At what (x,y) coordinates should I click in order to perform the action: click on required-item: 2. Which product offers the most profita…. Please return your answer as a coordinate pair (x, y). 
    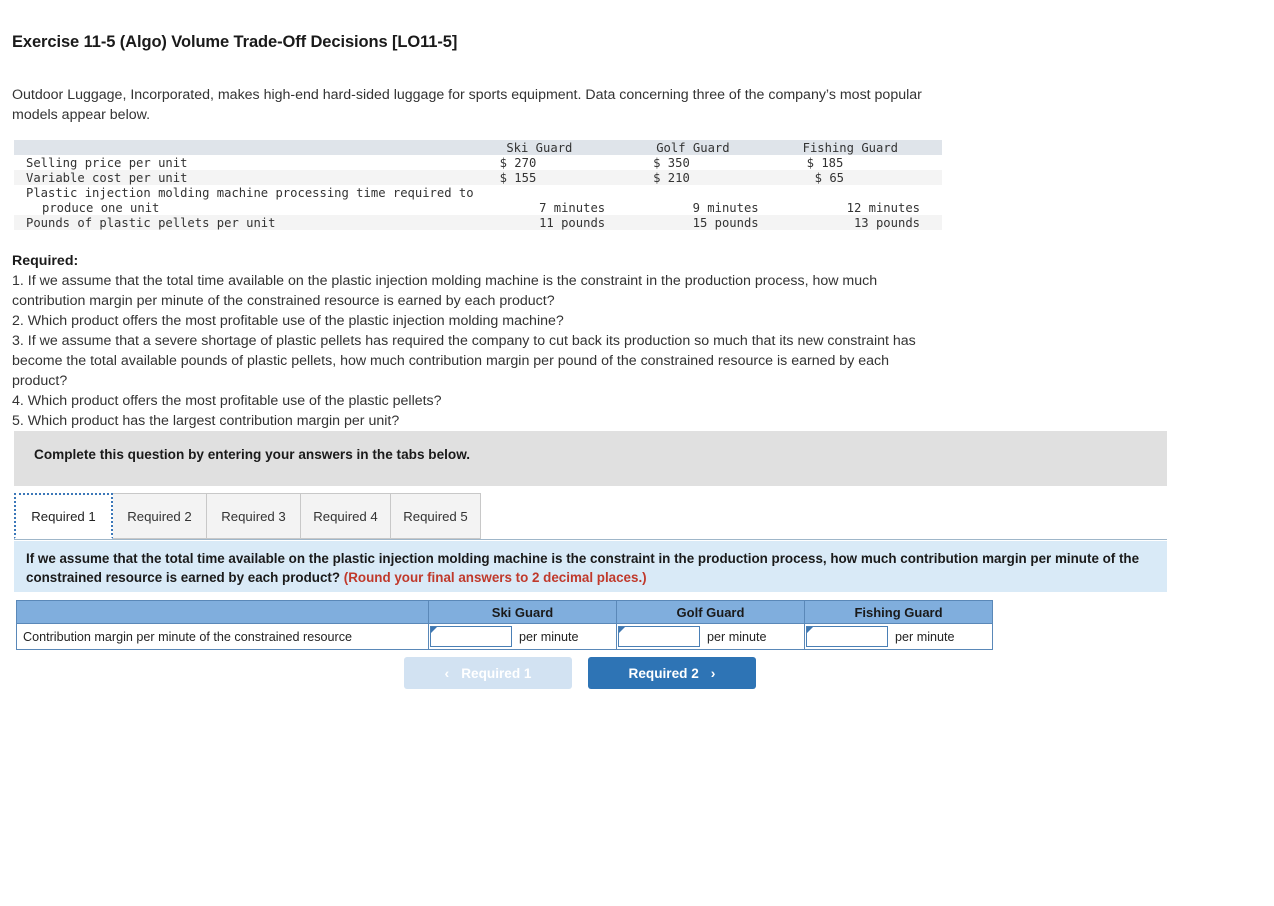
    Looking at the image, I should click on (288, 321).